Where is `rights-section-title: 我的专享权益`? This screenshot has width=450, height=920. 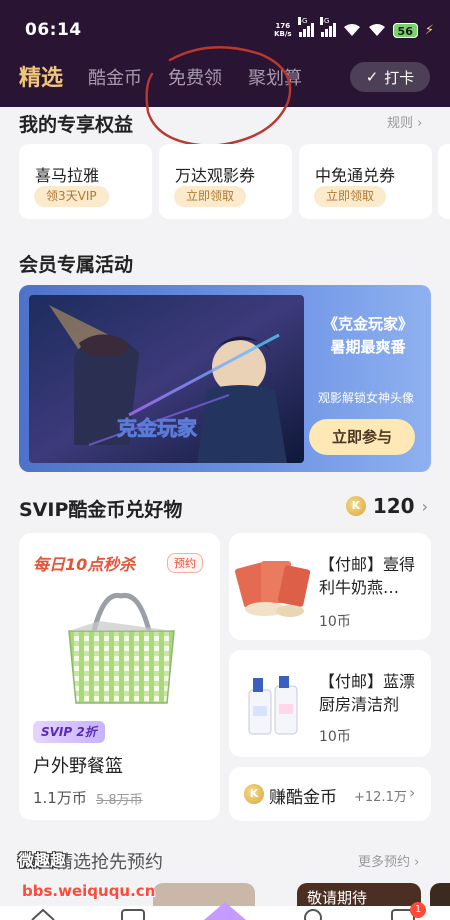 rights-section-title: 我的专享权益 is located at coordinates (76, 125).